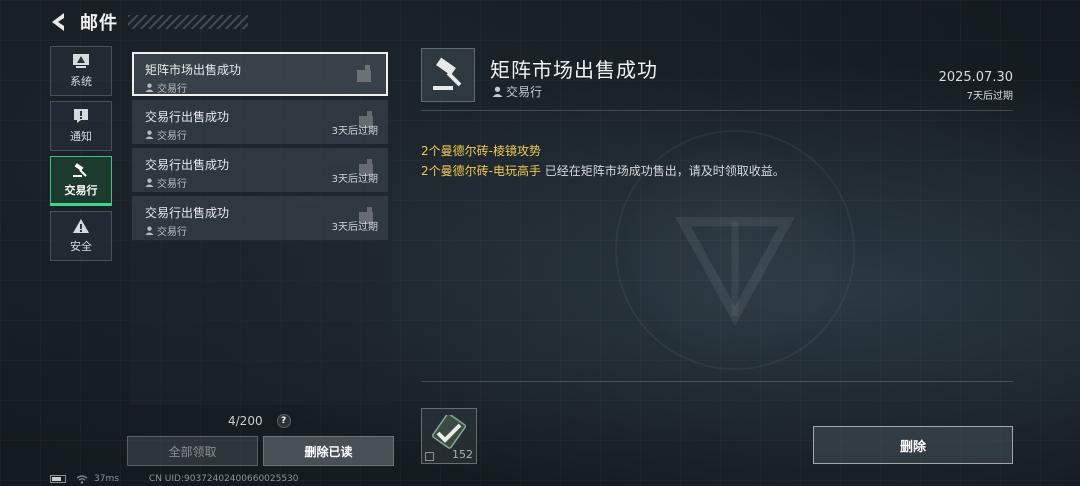  Describe the element at coordinates (913, 445) in the screenshot. I see `delete-button: 删除` at that location.